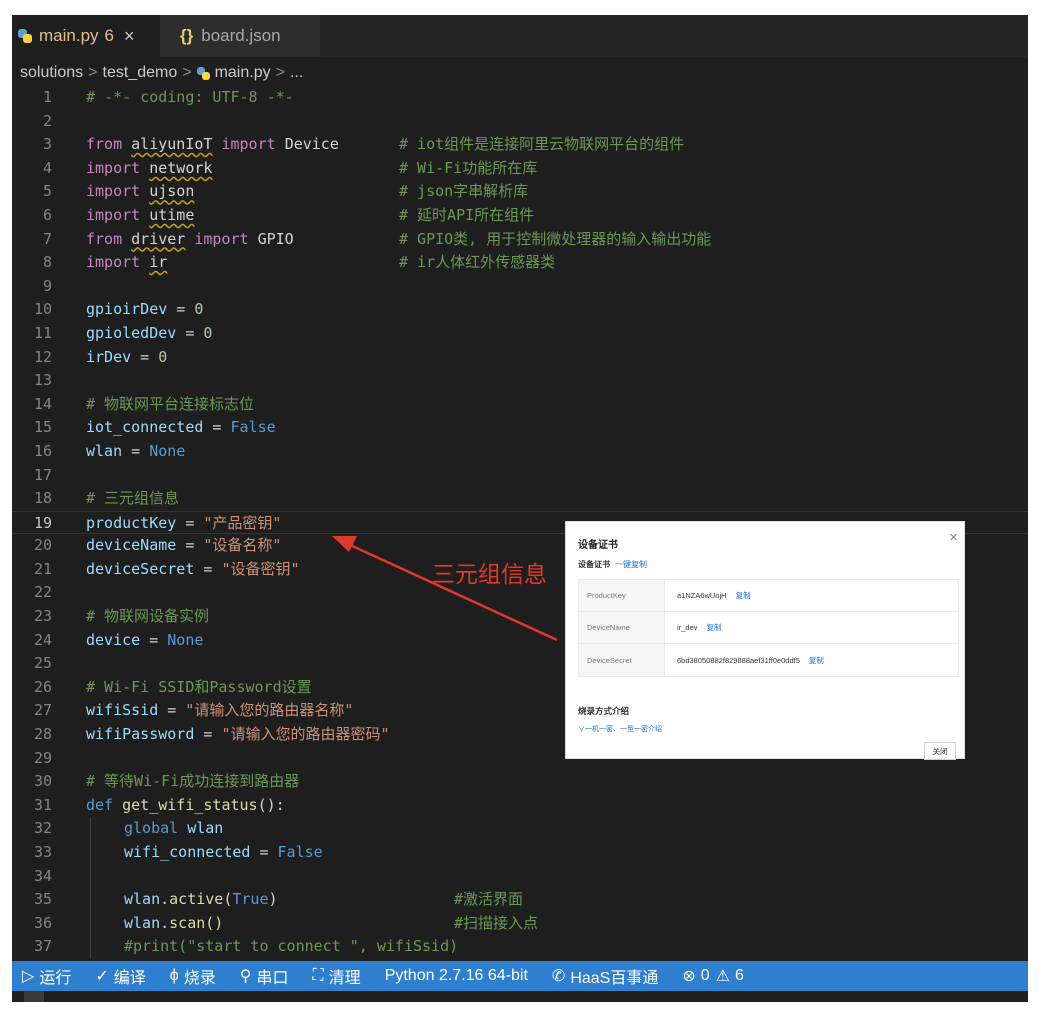  Describe the element at coordinates (42, 568) in the screenshot. I see `line-number: 21` at that location.